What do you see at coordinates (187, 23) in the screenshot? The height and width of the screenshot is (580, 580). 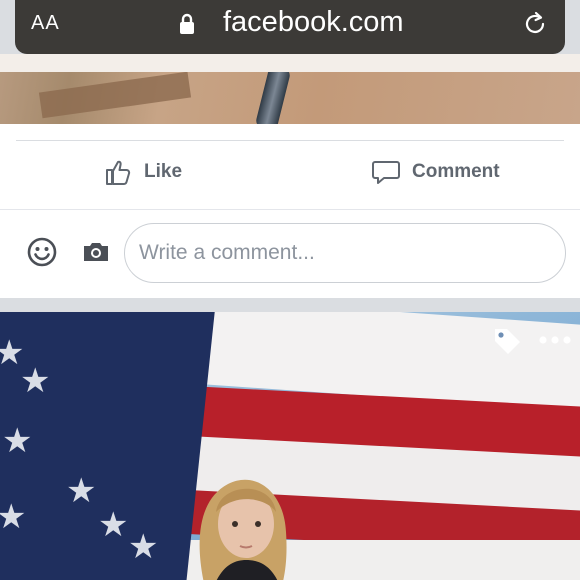 I see `lock-icon` at bounding box center [187, 23].